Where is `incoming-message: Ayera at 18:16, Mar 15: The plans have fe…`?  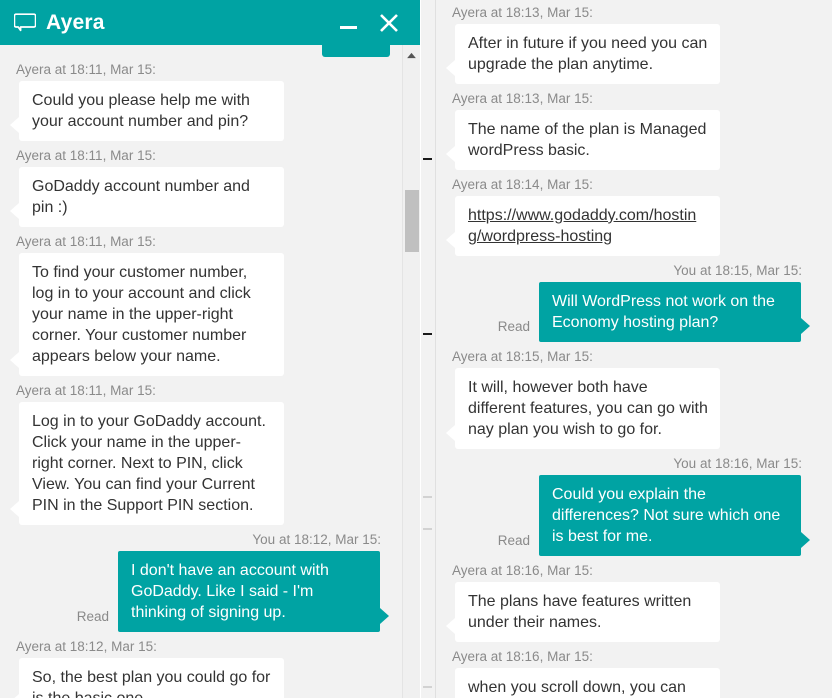 incoming-message: Ayera at 18:16, Mar 15: The plans have fe… is located at coordinates (630, 600).